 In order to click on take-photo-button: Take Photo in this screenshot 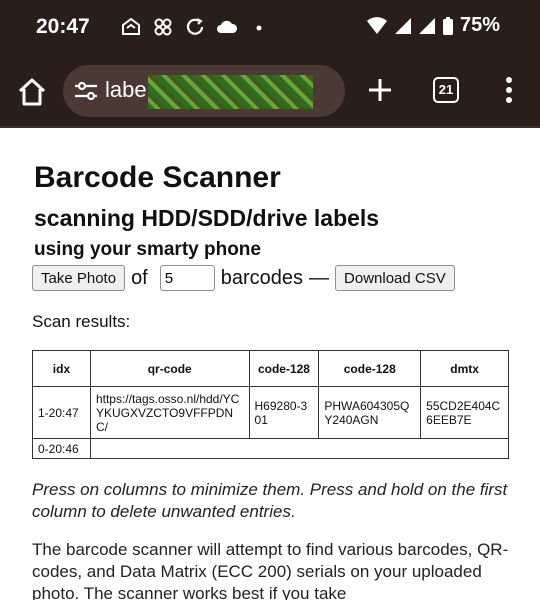, I will do `click(79, 278)`.